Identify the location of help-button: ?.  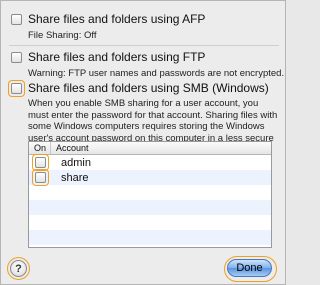
(18, 268).